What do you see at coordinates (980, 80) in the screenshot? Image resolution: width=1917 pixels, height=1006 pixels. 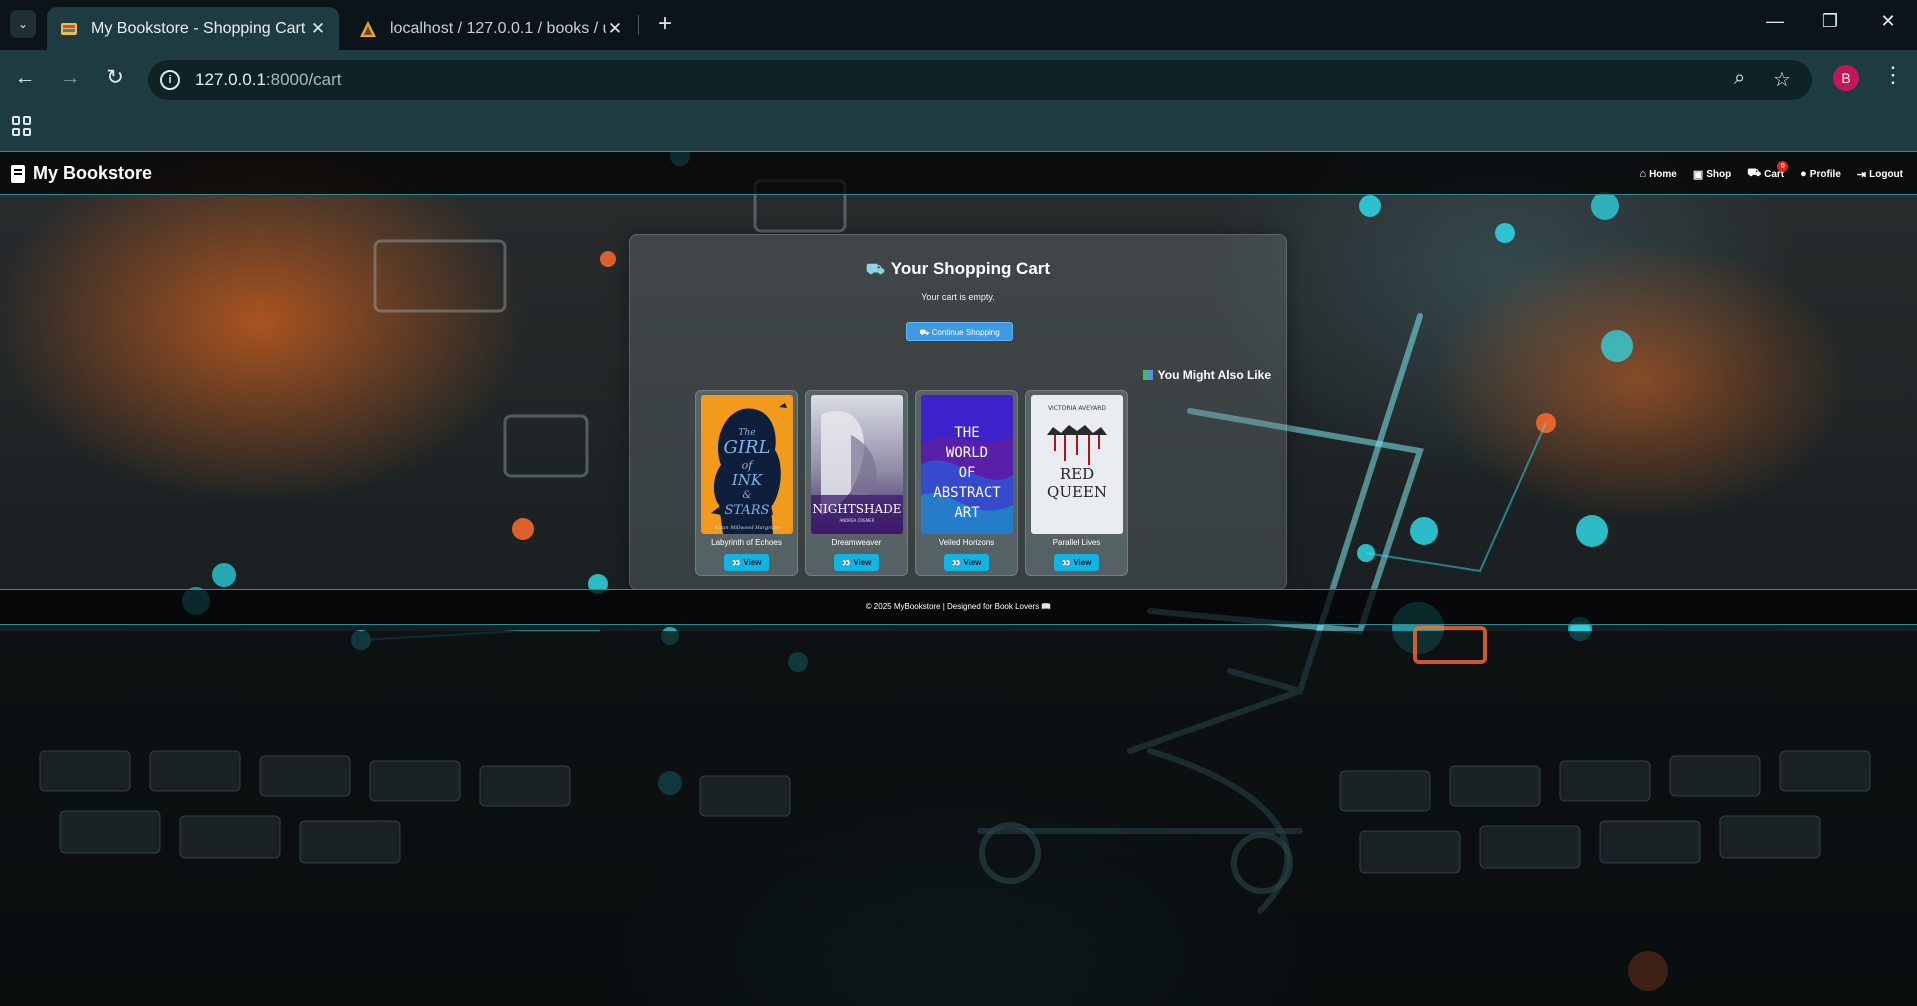 I see `address-bar: i 127.0.0.1:8000/cart ⌕ ☆` at bounding box center [980, 80].